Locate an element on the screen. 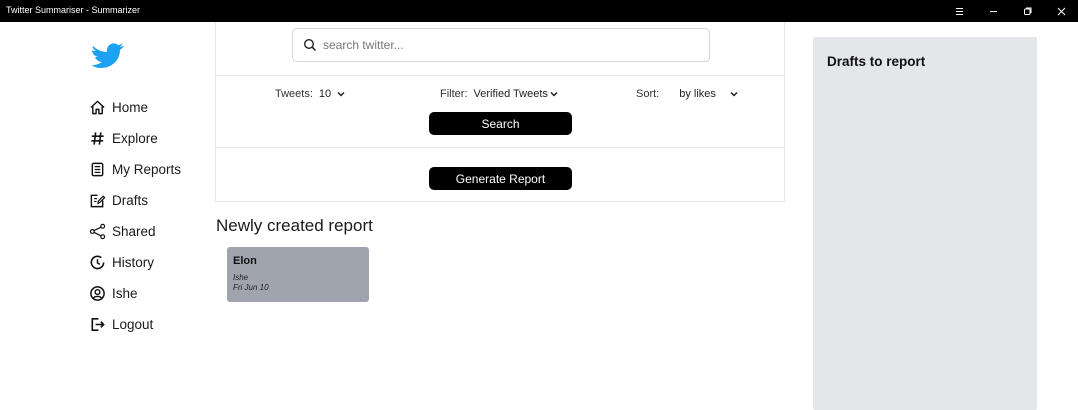 This screenshot has height=410, width=1078. sort-select: Sort: by likes is located at coordinates (687, 94).